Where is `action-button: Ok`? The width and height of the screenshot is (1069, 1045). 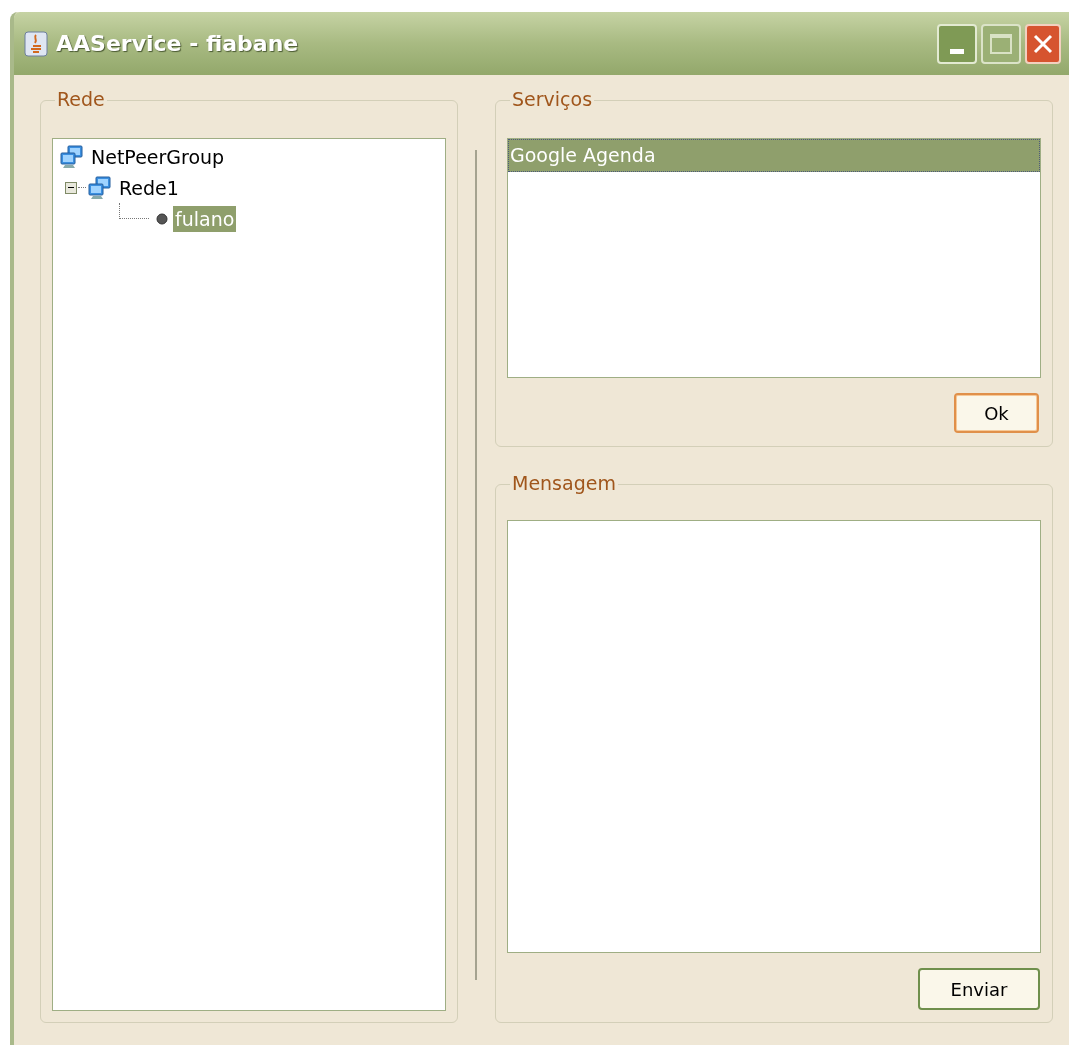
action-button: Ok is located at coordinates (996, 413).